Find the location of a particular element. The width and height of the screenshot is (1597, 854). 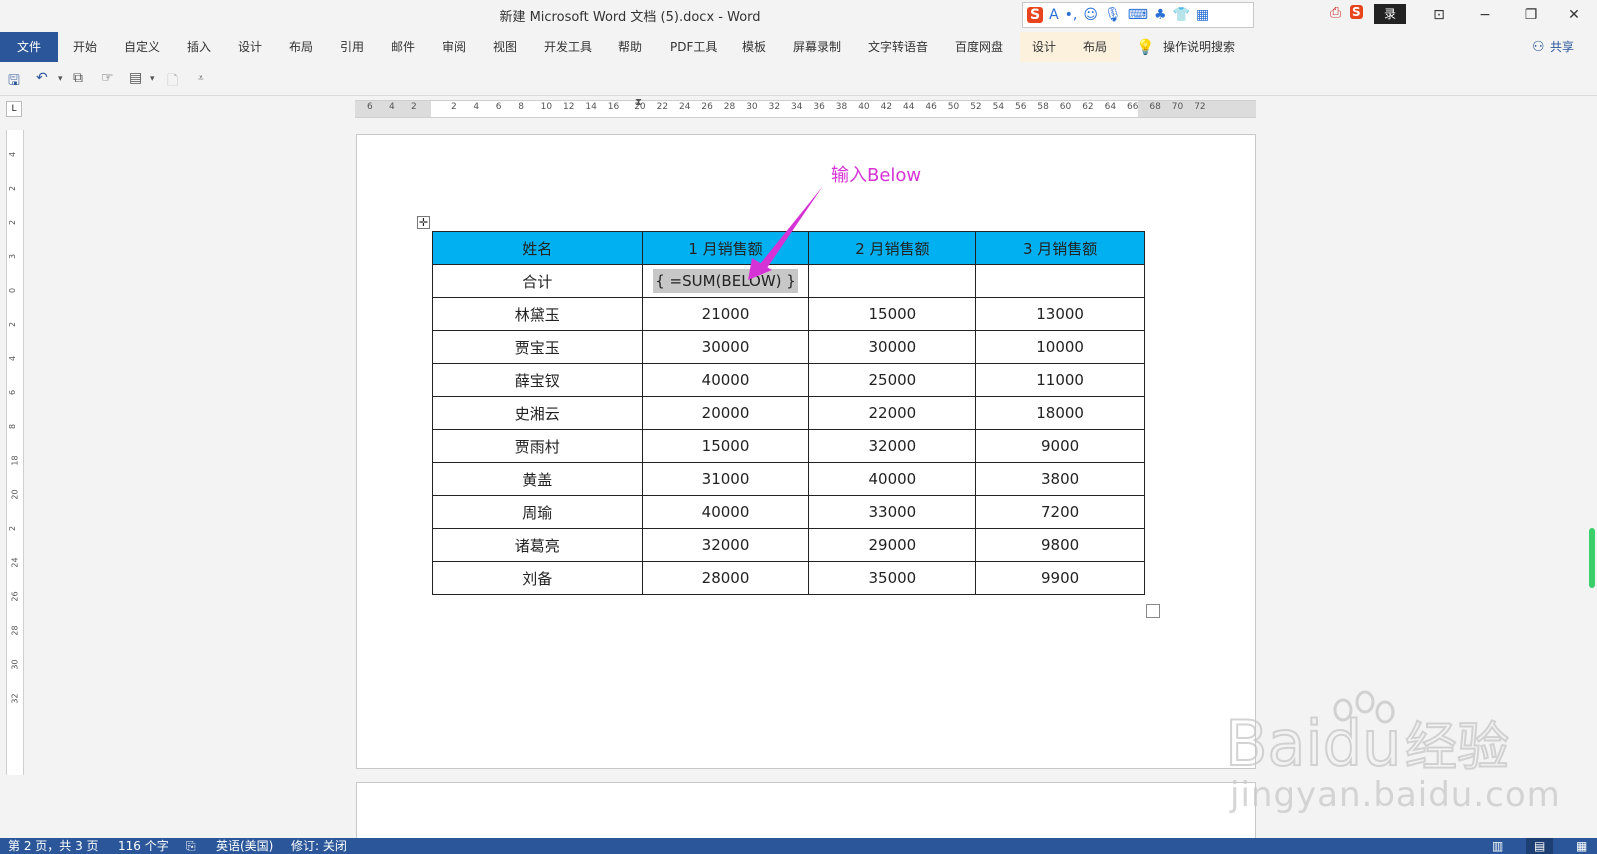

cell-name: 薛宝钗 is located at coordinates (537, 380).